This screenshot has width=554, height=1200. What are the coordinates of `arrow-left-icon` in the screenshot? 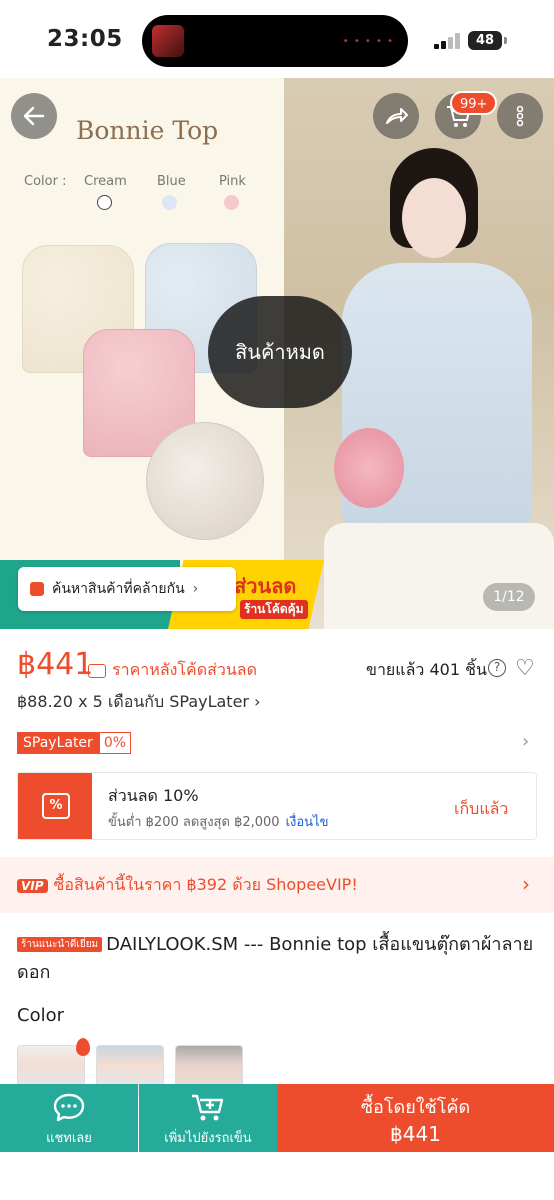 It's located at (34, 116).